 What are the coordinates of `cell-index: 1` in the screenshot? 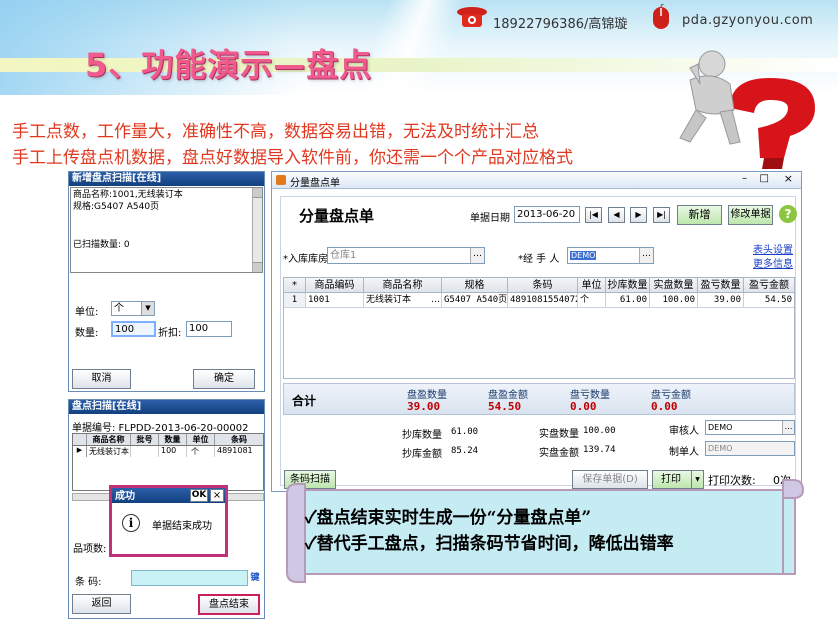 It's located at (295, 300).